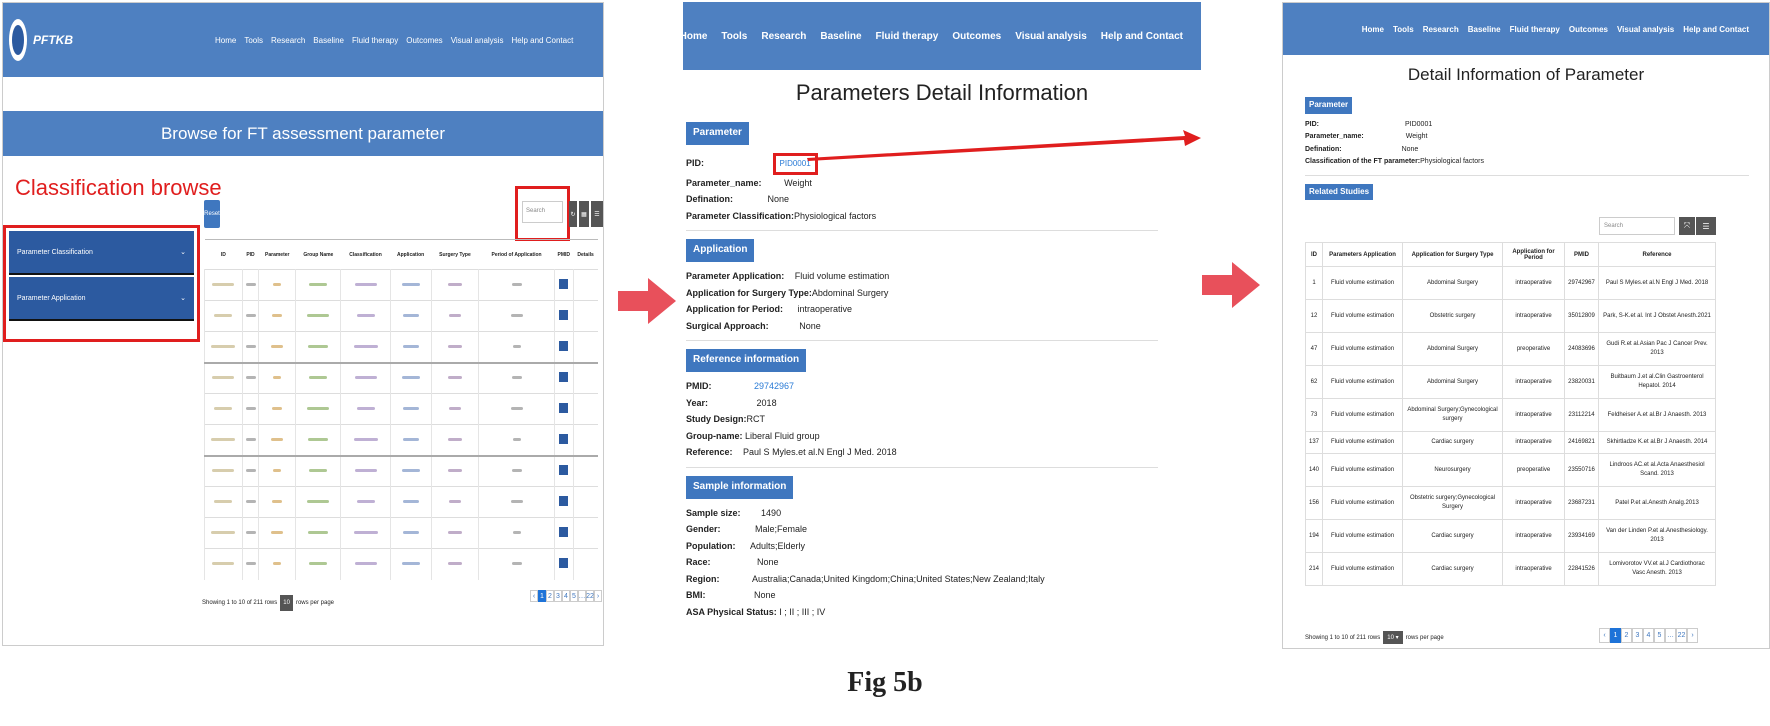  Describe the element at coordinates (318, 255) in the screenshot. I see `col-header: Group Name` at that location.